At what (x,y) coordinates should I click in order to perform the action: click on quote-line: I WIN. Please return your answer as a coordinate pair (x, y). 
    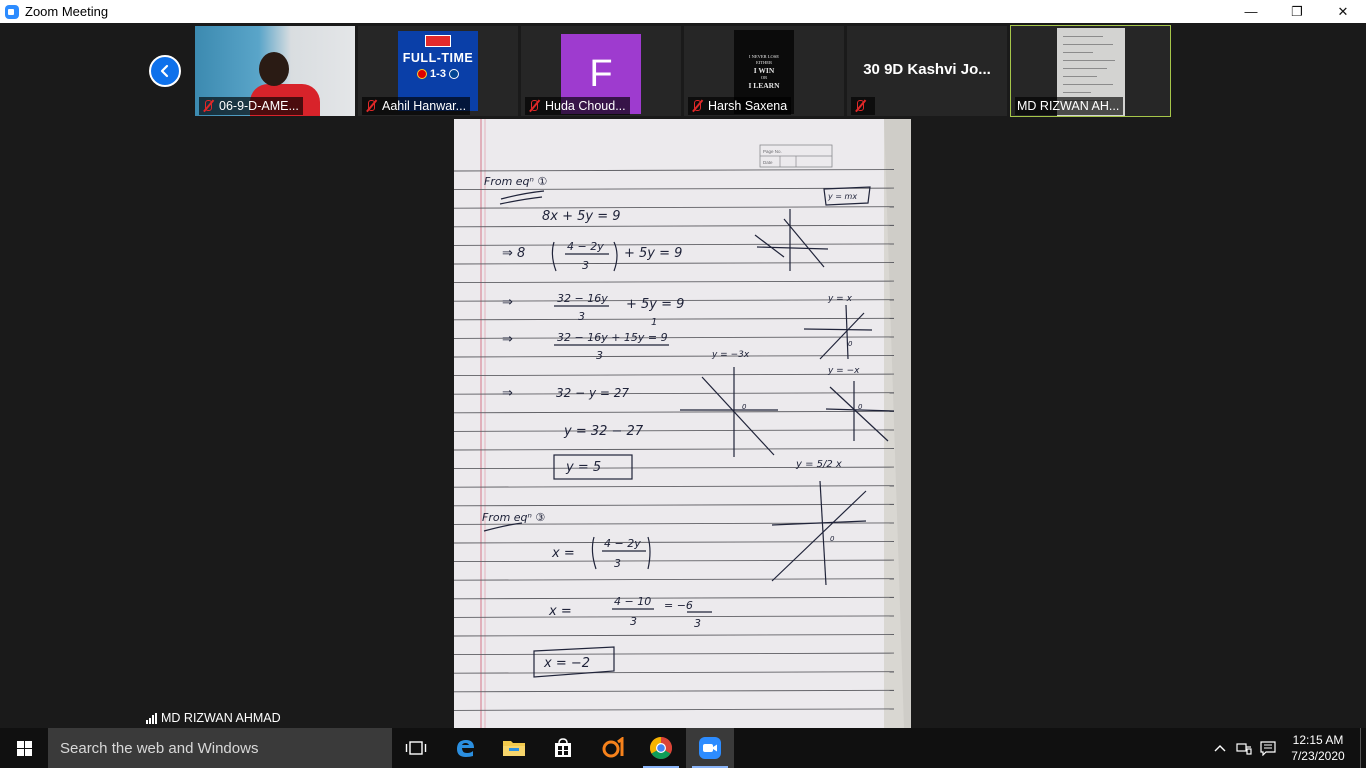
    Looking at the image, I should click on (764, 70).